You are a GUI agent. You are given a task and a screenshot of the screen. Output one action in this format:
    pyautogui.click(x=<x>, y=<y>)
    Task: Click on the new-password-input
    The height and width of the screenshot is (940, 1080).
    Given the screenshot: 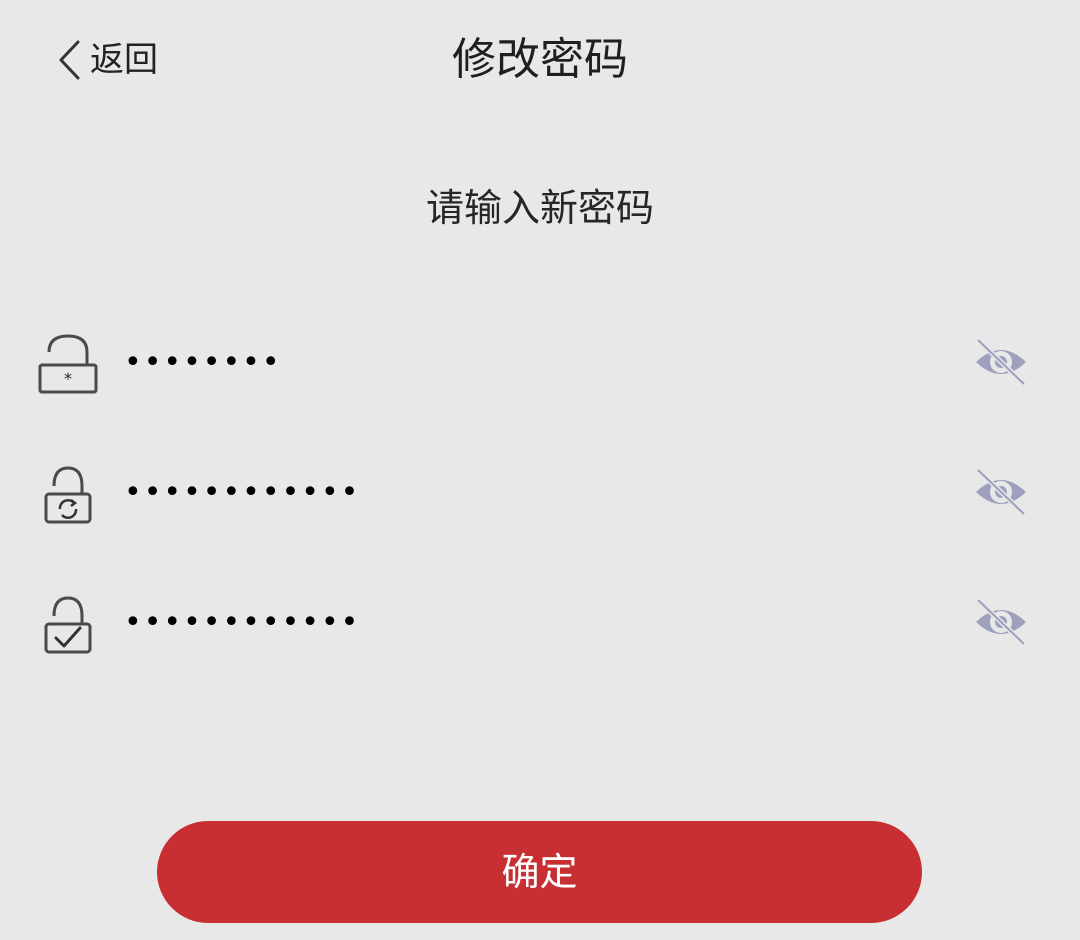 What is the action you would take?
    pyautogui.click(x=534, y=362)
    